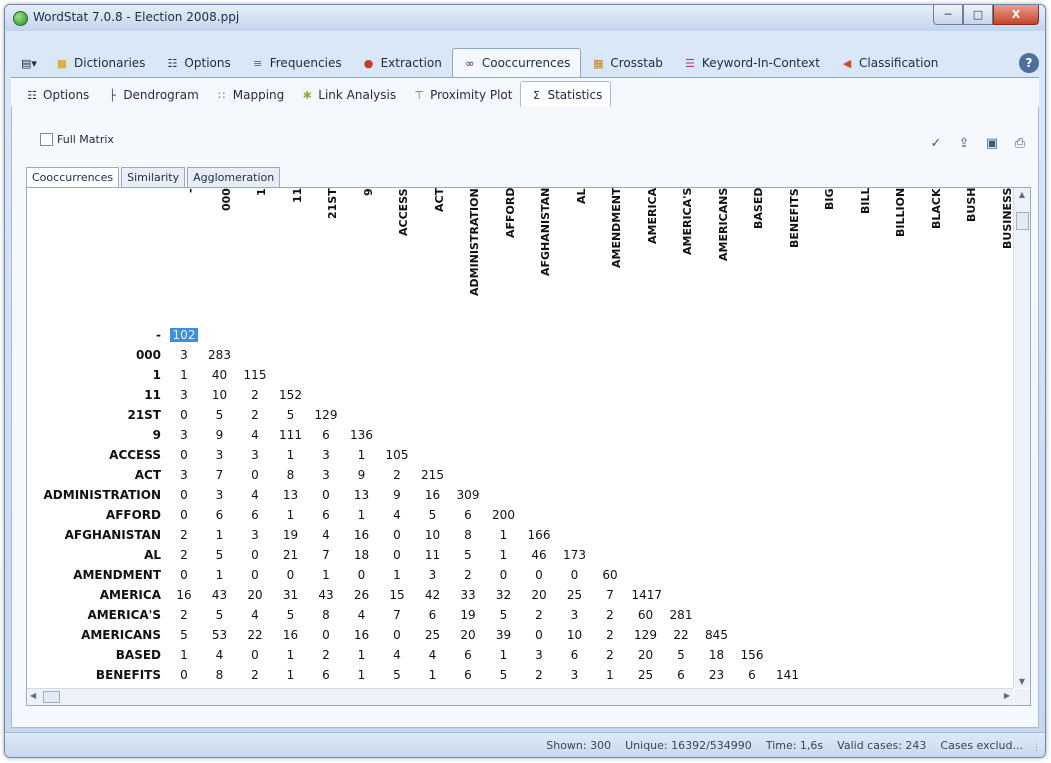 The image size is (1051, 763). What do you see at coordinates (1021, 438) in the screenshot?
I see `vertical-scrollbar: ▲ ▼` at bounding box center [1021, 438].